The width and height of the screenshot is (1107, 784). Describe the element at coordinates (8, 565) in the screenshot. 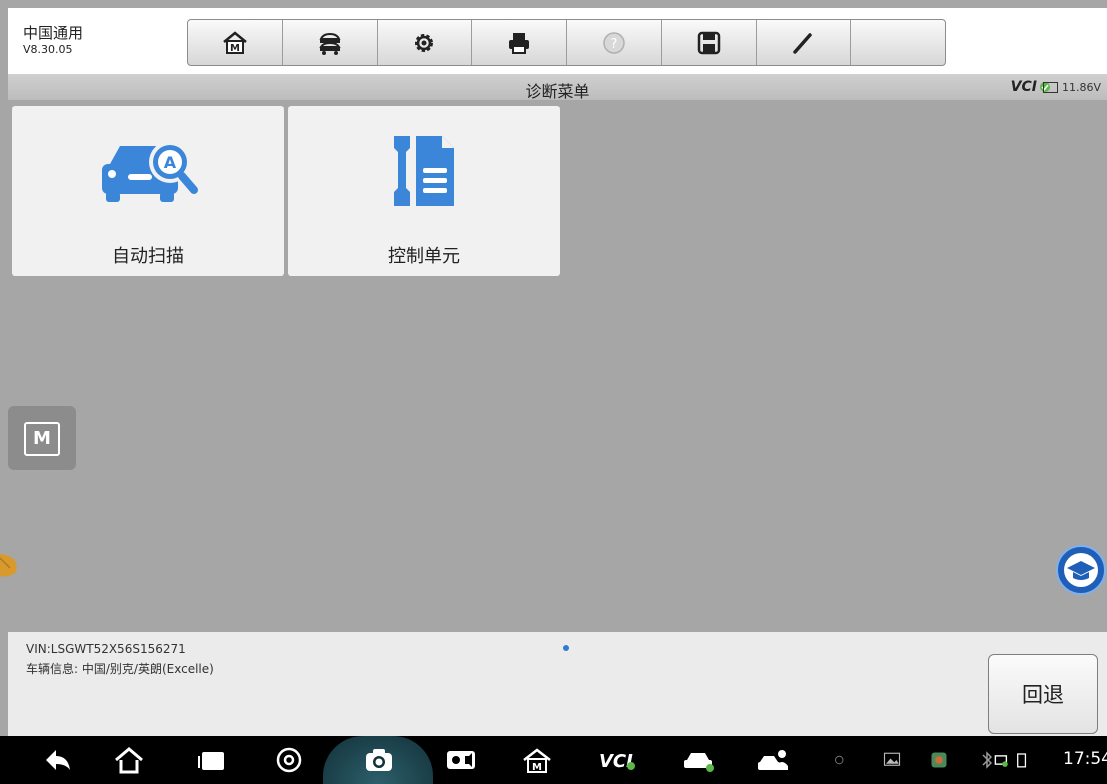

I see `leaf-icon` at that location.